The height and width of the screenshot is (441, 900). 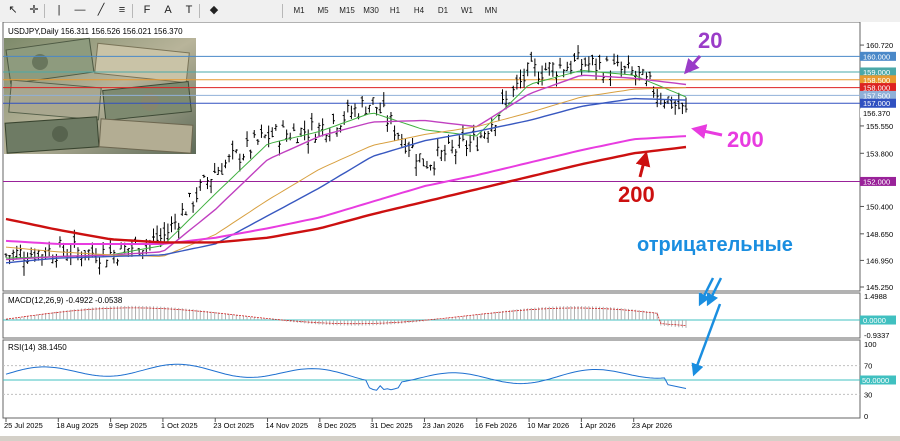 What do you see at coordinates (77, 425) in the screenshot?
I see `time-label: 18 Aug 2025` at bounding box center [77, 425].